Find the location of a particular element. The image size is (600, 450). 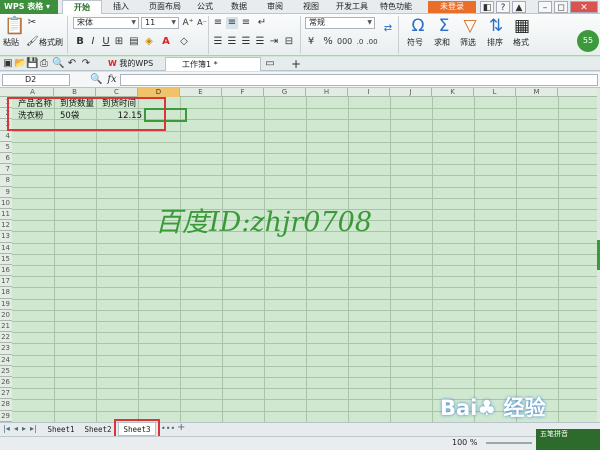

row-header: 26 is located at coordinates (6, 383).